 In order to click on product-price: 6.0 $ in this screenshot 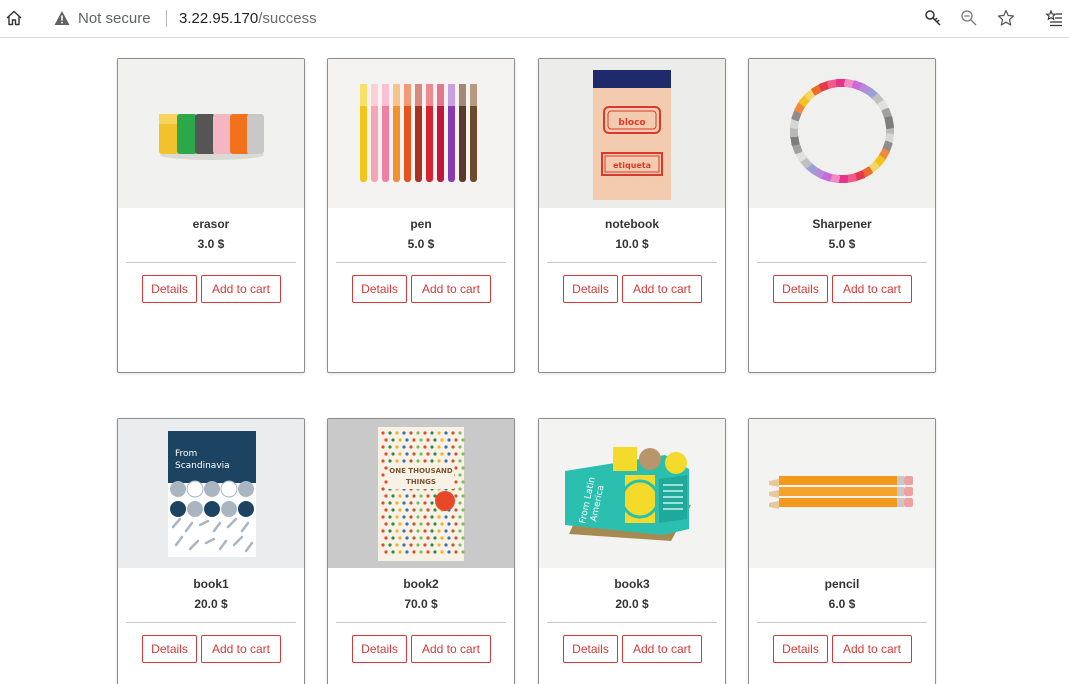, I will do `click(842, 604)`.